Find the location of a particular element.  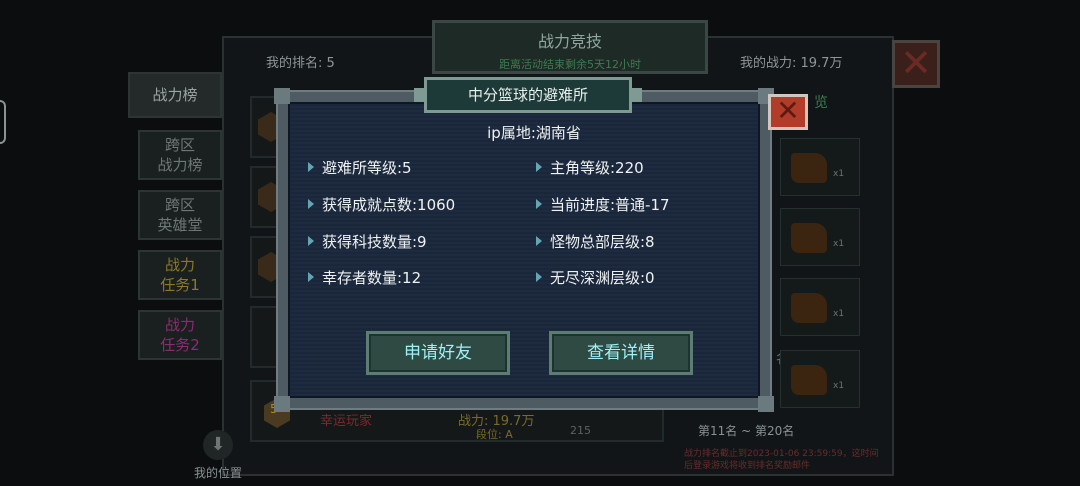

popup-title-plate: 中分篮球的避难所 is located at coordinates (528, 95).